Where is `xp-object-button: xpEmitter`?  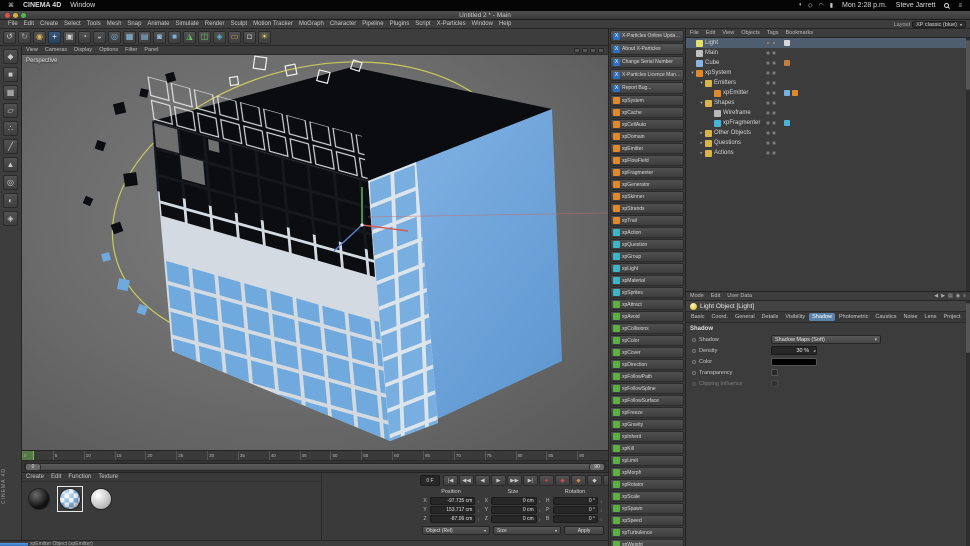 xp-object-button: xpEmitter is located at coordinates (647, 148).